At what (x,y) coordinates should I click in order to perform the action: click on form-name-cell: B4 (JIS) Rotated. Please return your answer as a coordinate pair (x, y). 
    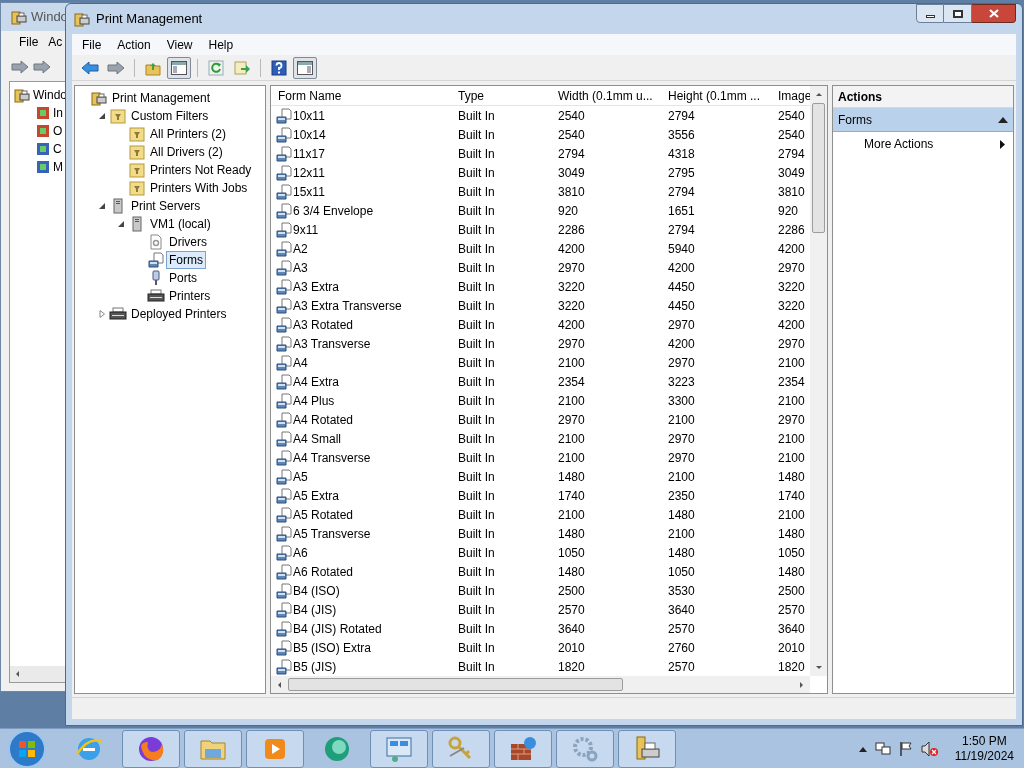
    Looking at the image, I should click on (337, 628).